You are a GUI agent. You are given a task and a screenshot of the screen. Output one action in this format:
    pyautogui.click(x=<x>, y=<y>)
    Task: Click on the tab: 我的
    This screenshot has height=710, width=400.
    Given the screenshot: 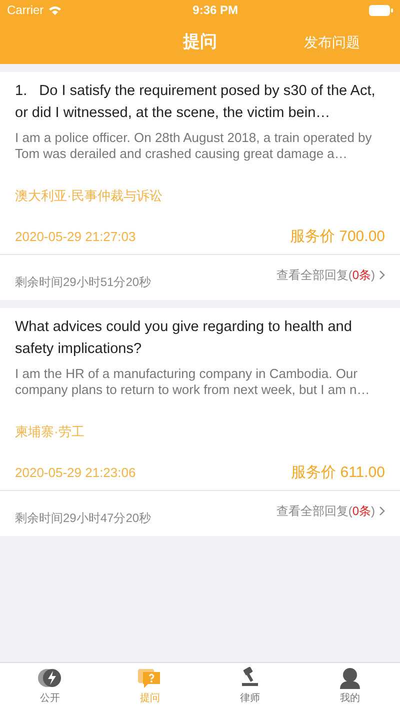 What is the action you would take?
    pyautogui.click(x=350, y=686)
    